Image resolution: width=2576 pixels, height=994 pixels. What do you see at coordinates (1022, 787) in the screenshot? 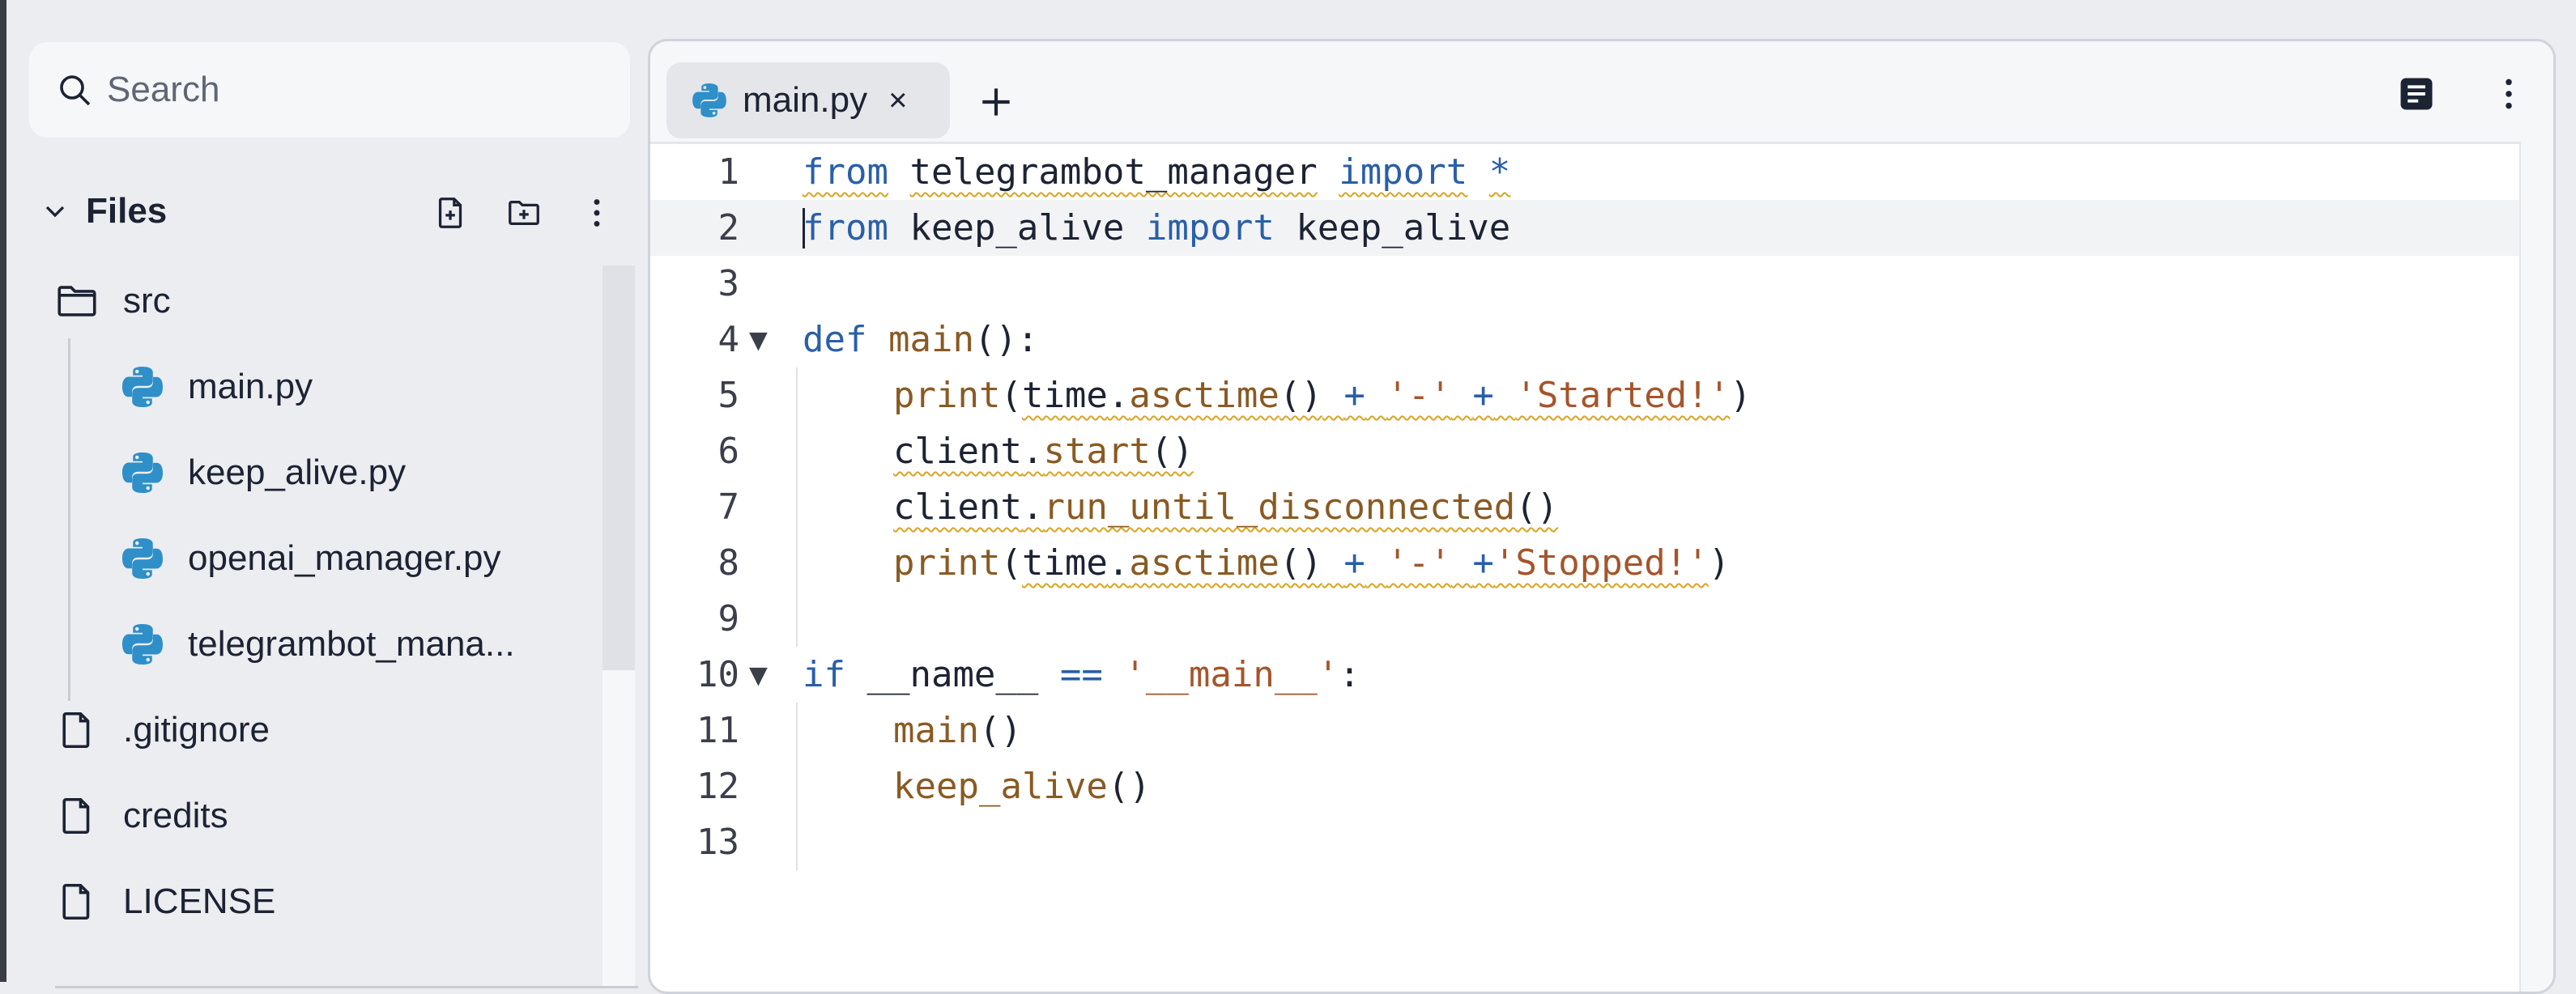
I see `code-text: keep_alive()` at bounding box center [1022, 787].